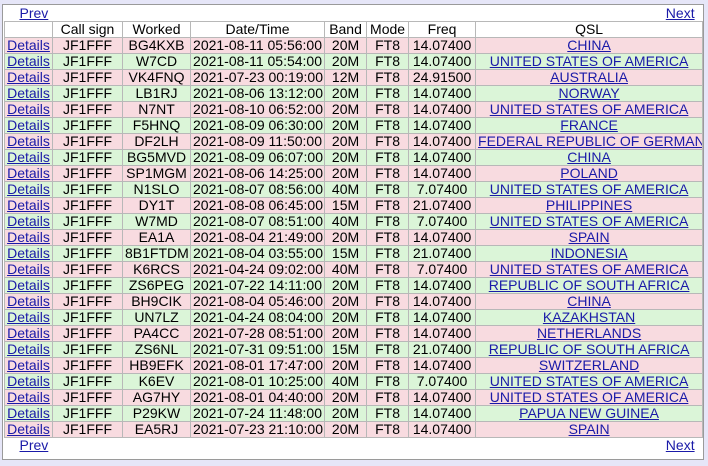 The image size is (708, 466). I want to click on qsl-link: FRANCE, so click(589, 126).